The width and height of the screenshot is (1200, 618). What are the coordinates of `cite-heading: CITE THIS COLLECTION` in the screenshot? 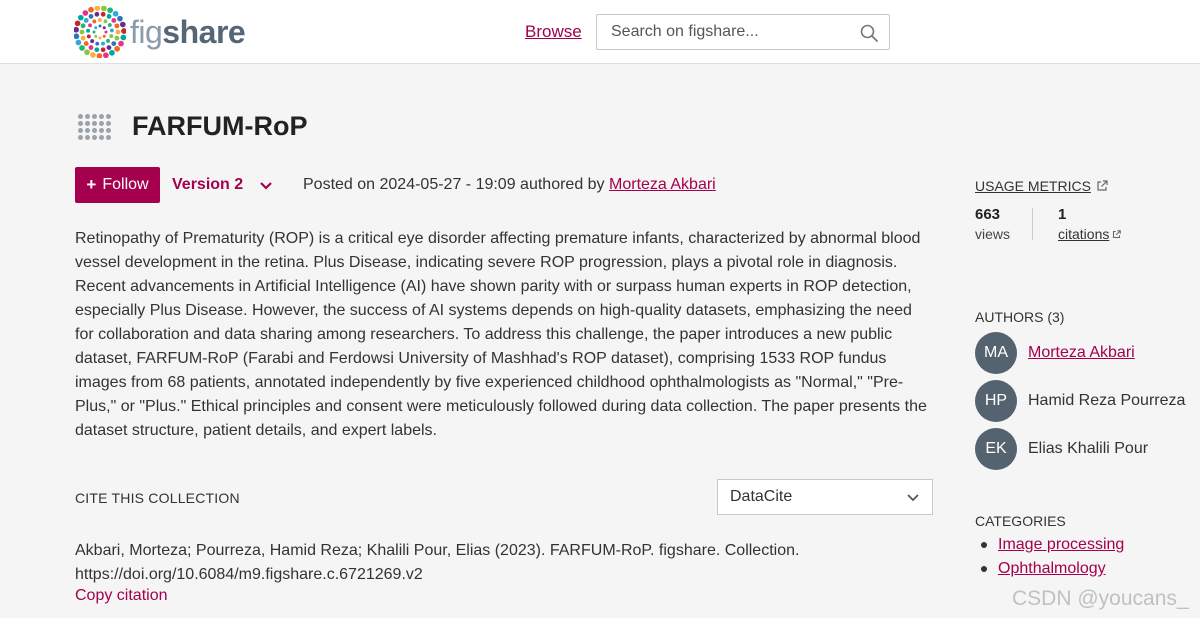 It's located at (157, 498).